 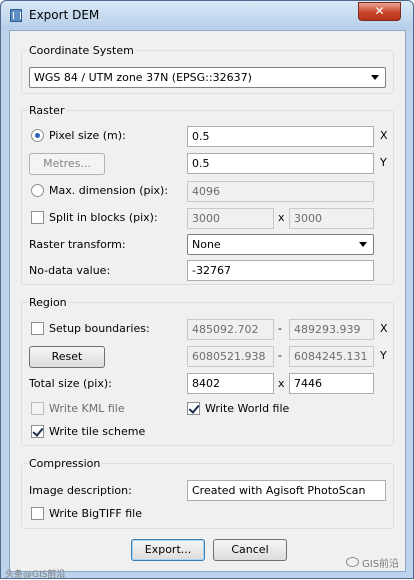 I want to click on pixel-size-radio, so click(x=37, y=135).